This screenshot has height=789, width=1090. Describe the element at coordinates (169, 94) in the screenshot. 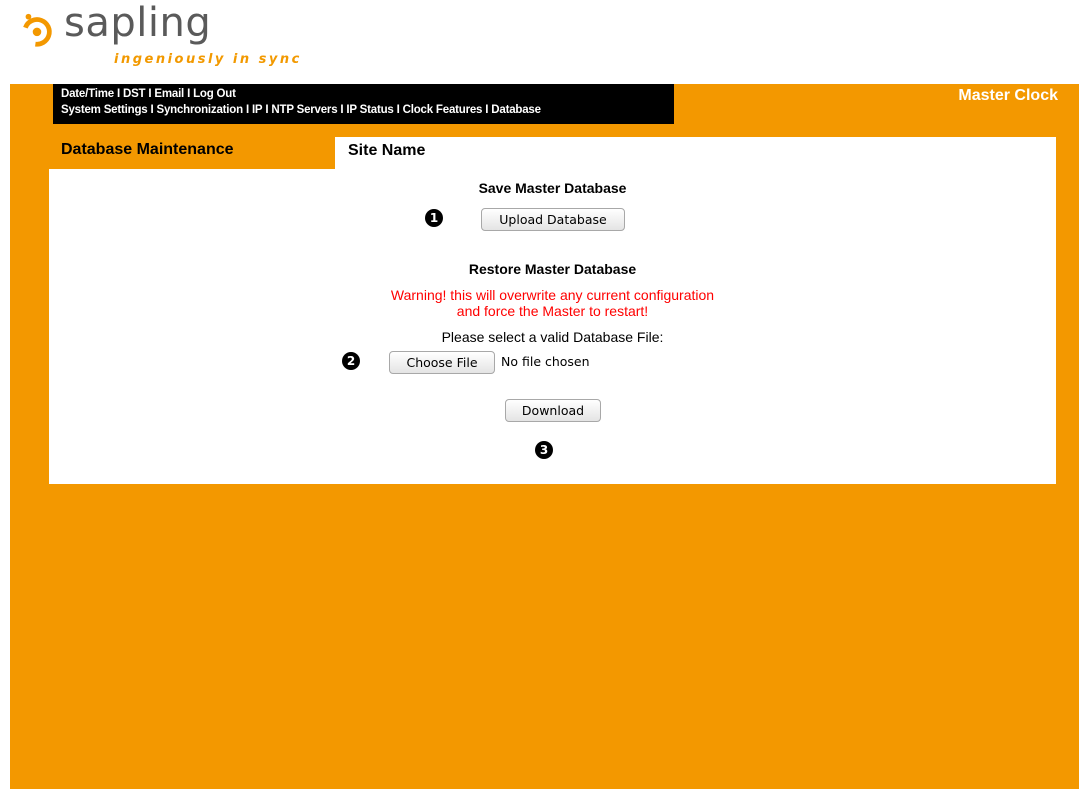

I see `nav-link-email: Email` at that location.